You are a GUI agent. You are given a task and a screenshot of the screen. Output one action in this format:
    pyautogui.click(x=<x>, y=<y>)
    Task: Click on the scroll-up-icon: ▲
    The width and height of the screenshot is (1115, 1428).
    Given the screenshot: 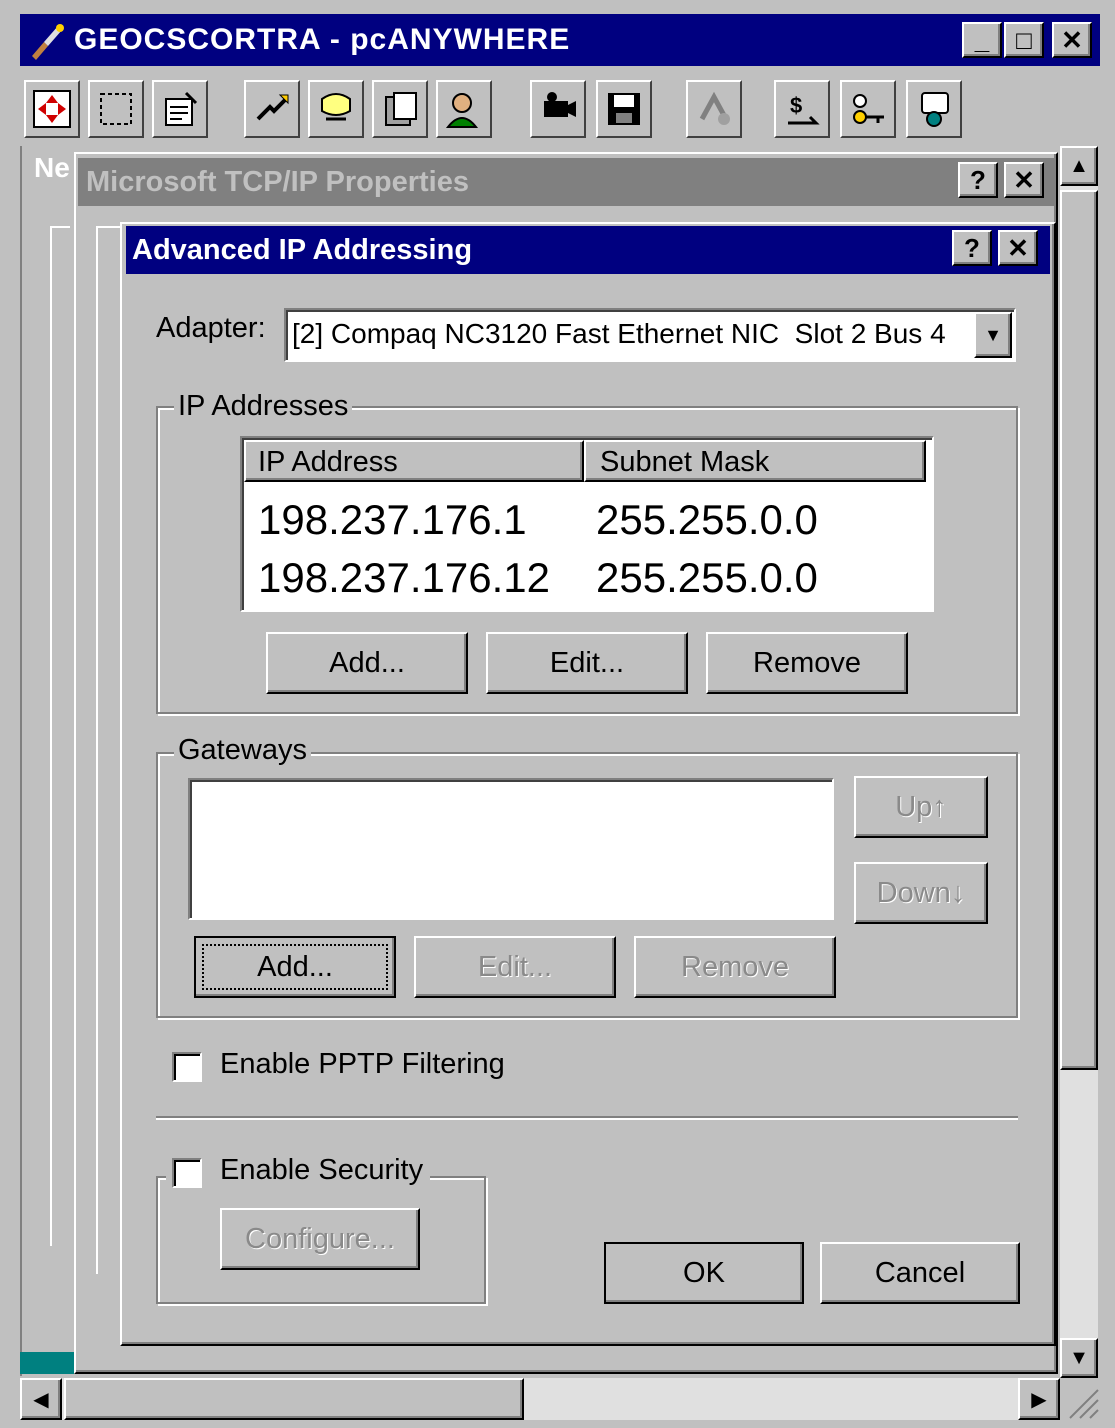 What is the action you would take?
    pyautogui.click(x=1079, y=165)
    